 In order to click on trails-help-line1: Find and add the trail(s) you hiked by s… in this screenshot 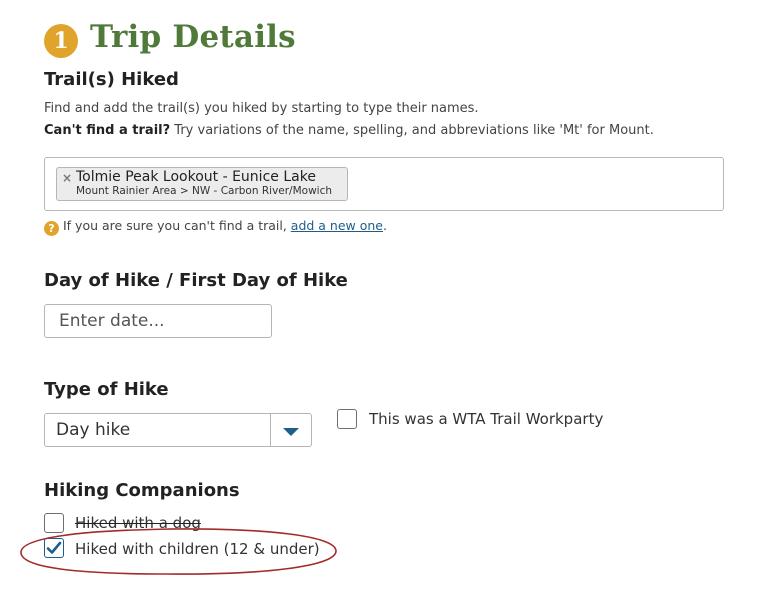, I will do `click(261, 108)`.